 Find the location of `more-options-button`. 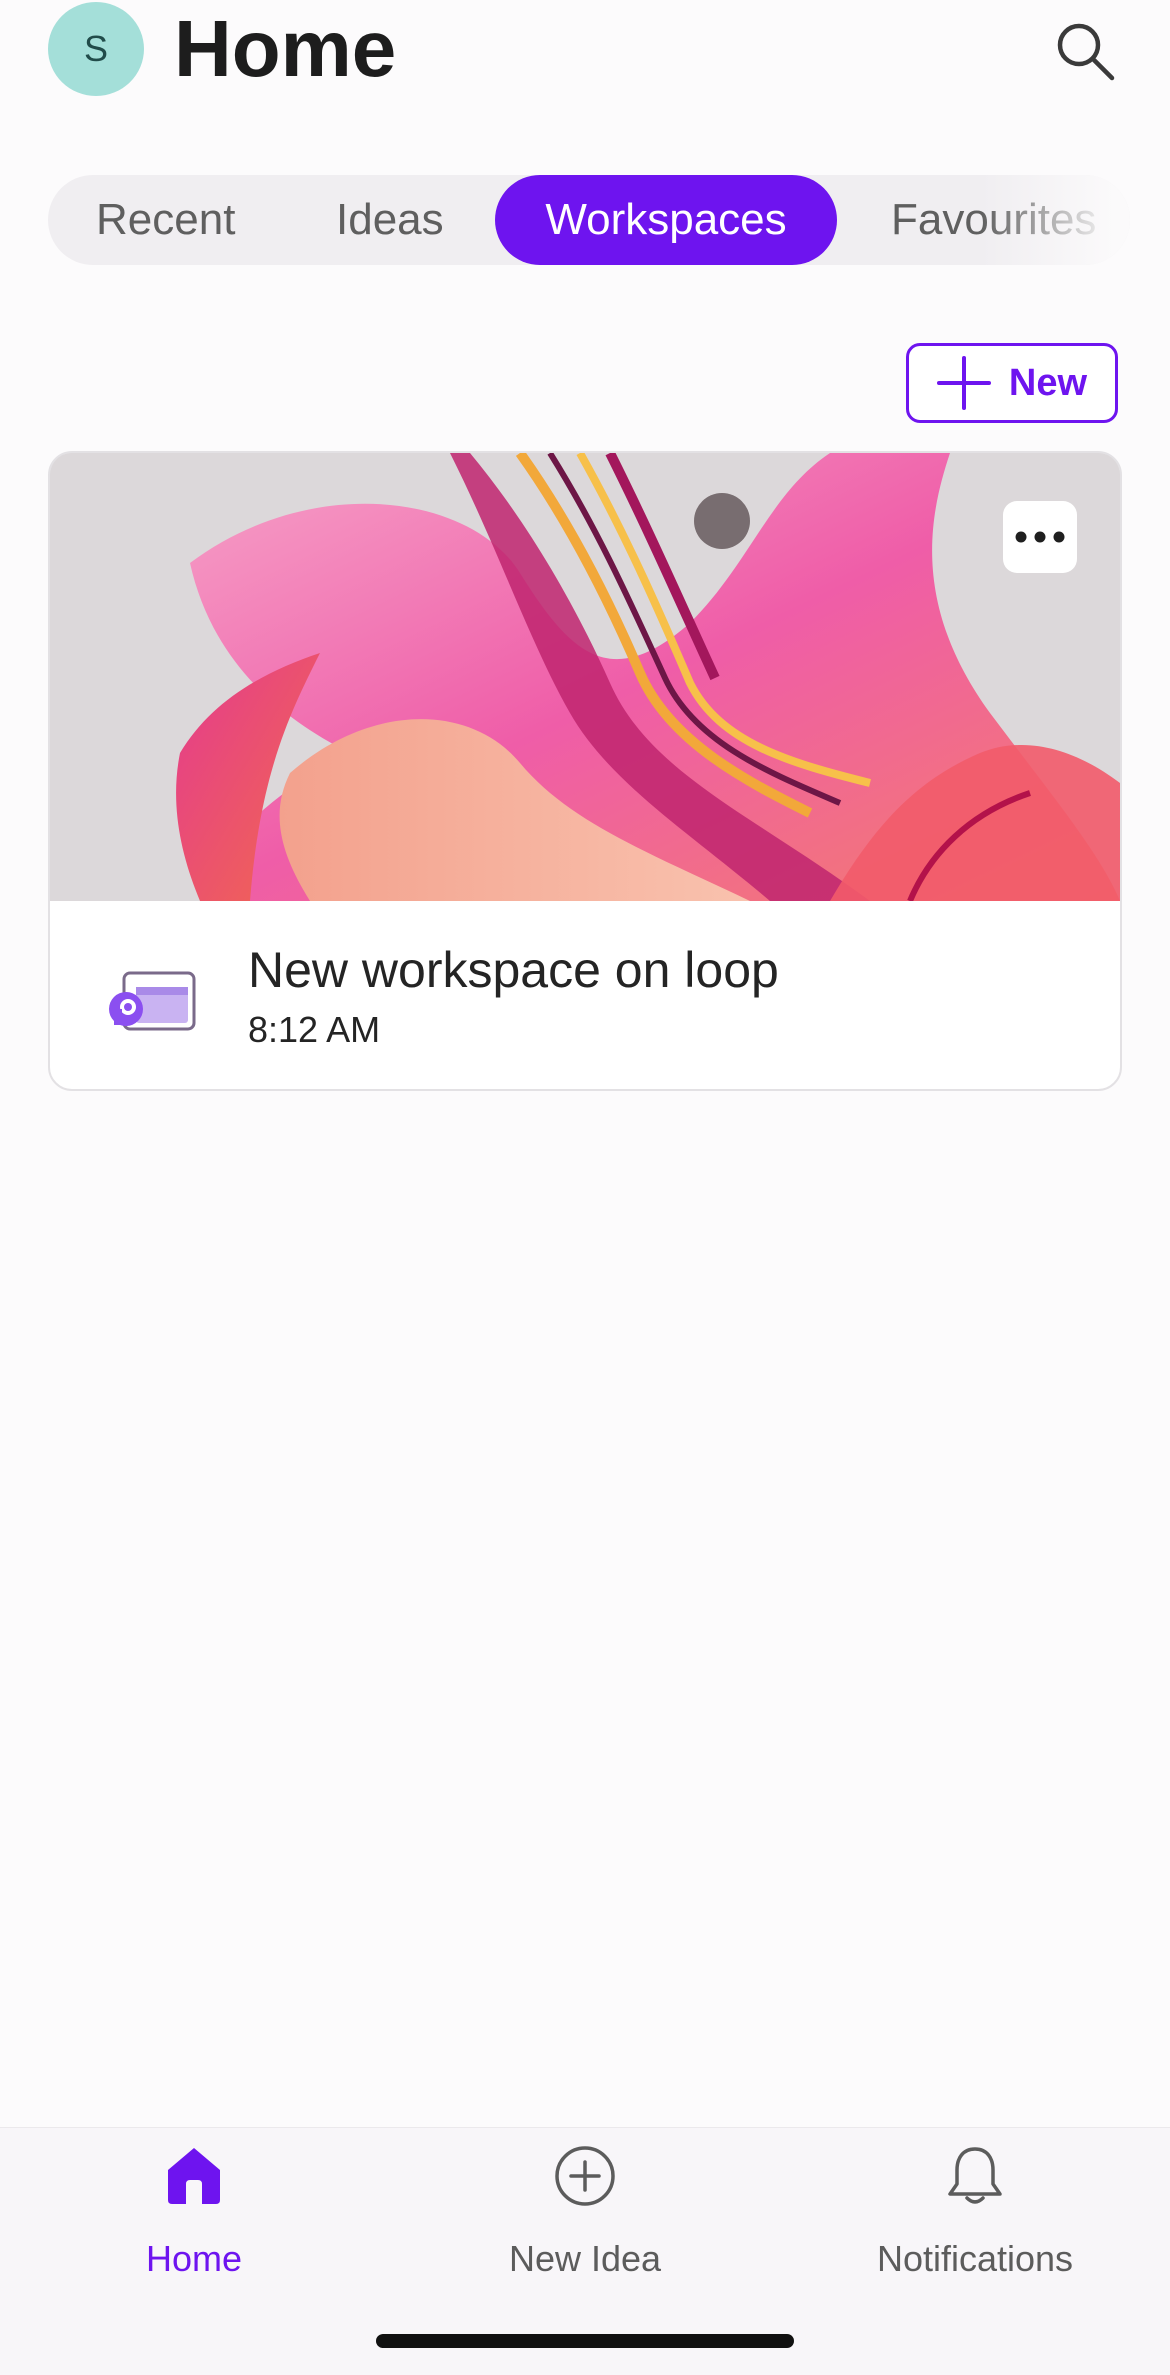

more-options-button is located at coordinates (1040, 537).